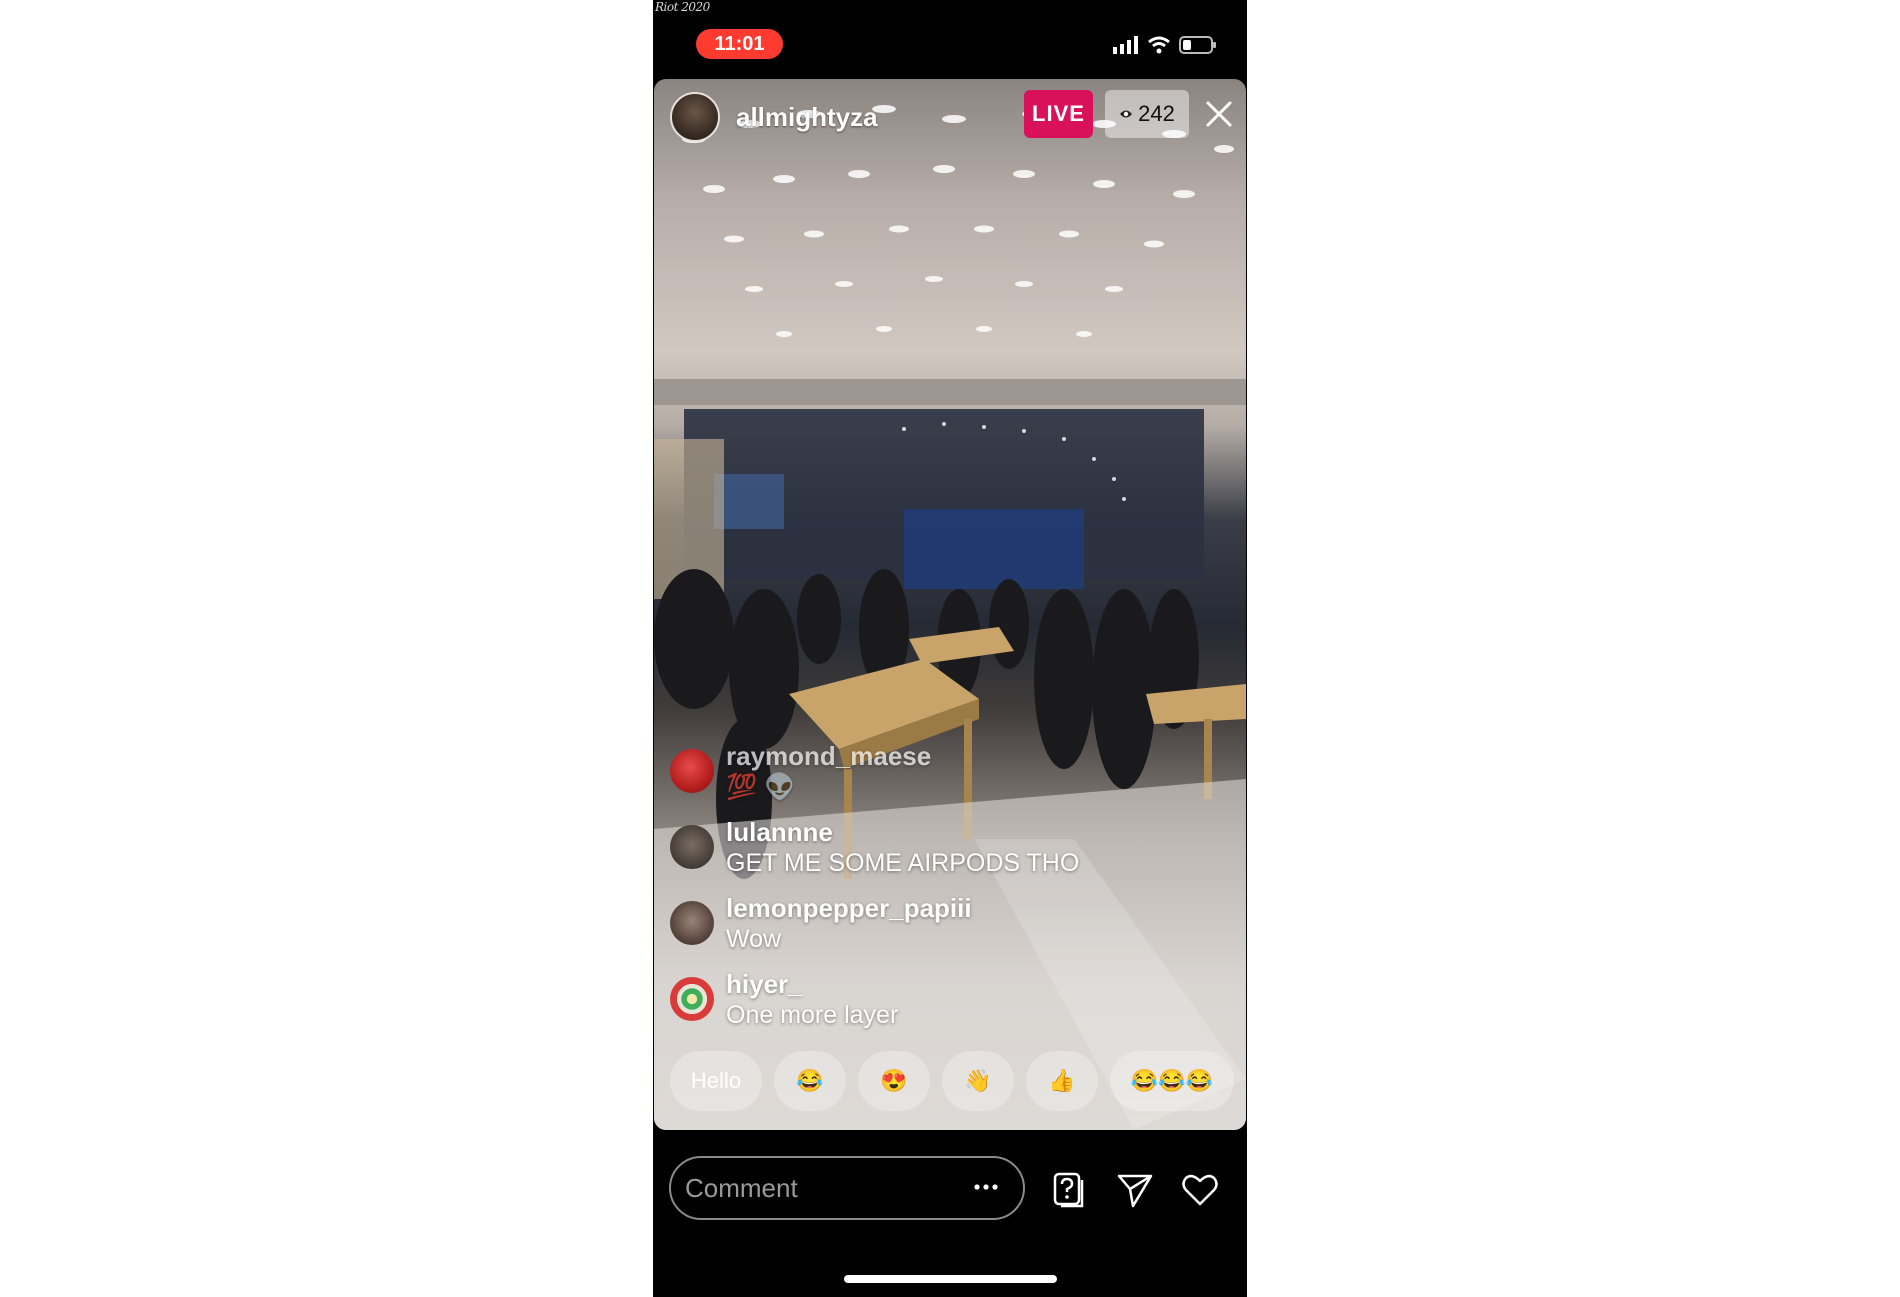 This screenshot has width=1900, height=1297. What do you see at coordinates (950, 924) in the screenshot?
I see `comment-item: lemonpepper_papiii Wow` at bounding box center [950, 924].